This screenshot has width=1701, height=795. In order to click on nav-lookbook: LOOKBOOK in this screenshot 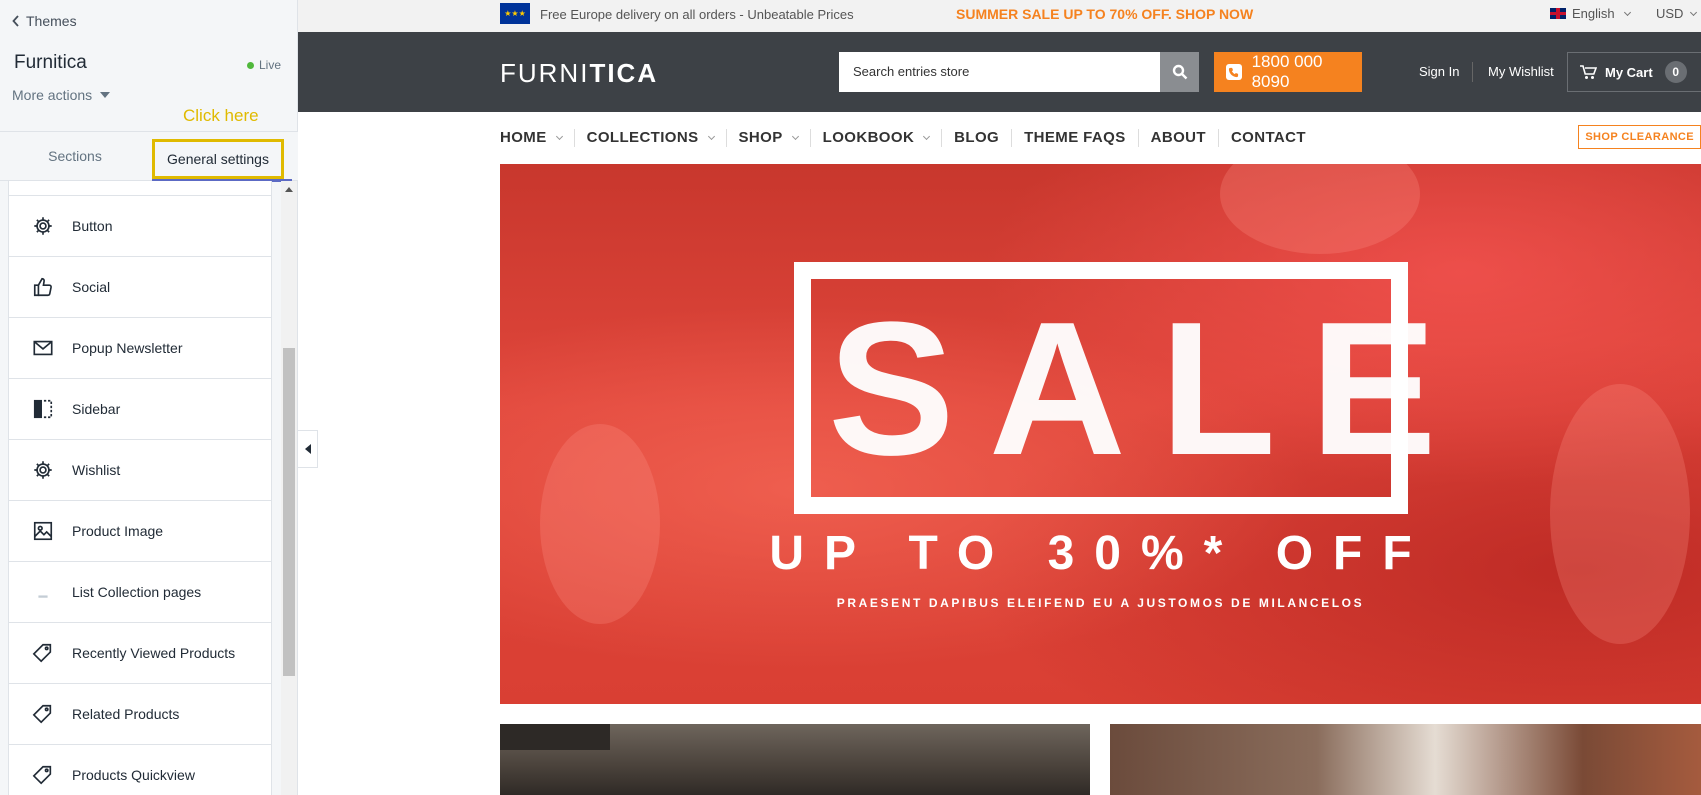, I will do `click(875, 138)`.